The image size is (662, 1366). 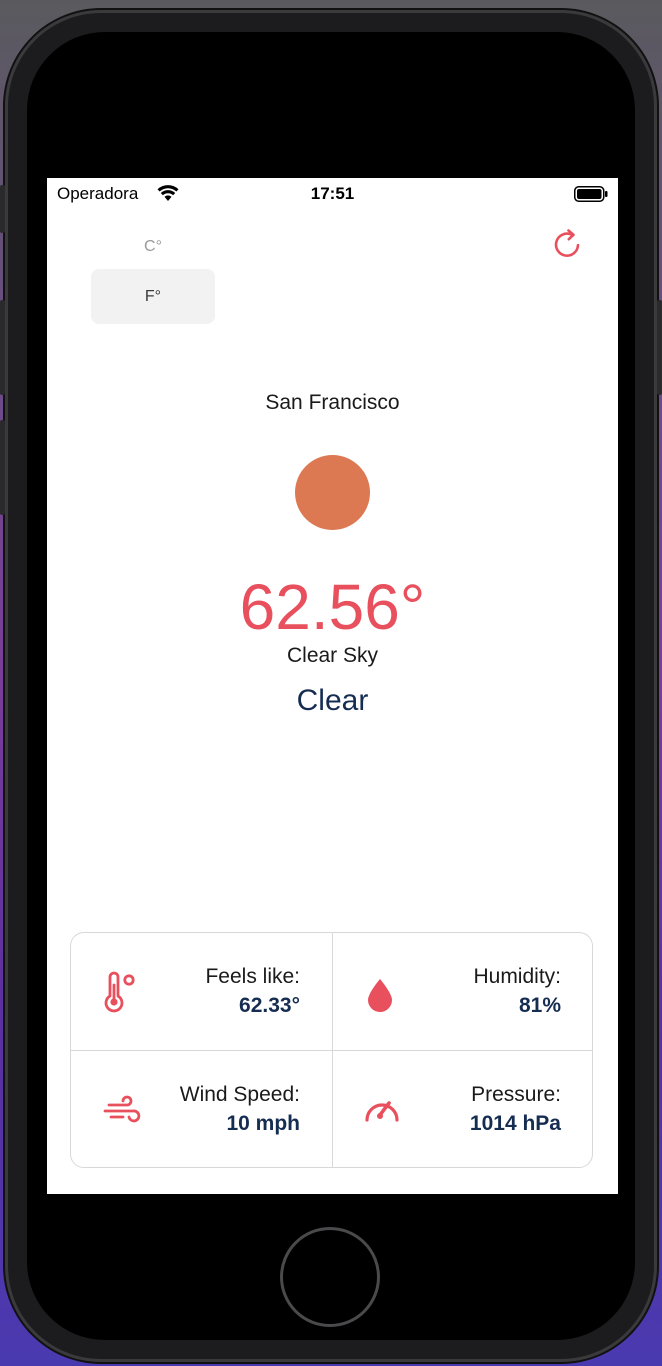 What do you see at coordinates (201, 991) in the screenshot?
I see `feels-like-card: Feels like: 62.33°` at bounding box center [201, 991].